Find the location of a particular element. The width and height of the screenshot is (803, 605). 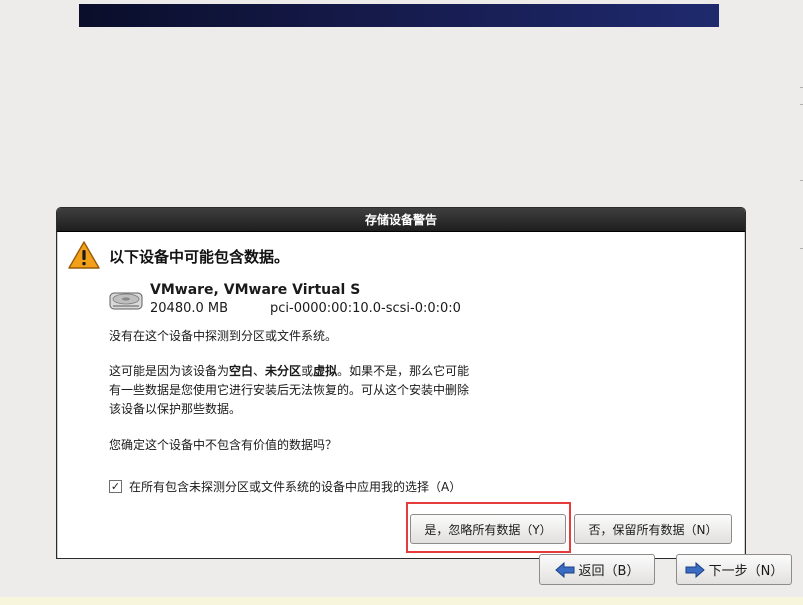

installer-banner is located at coordinates (399, 15).